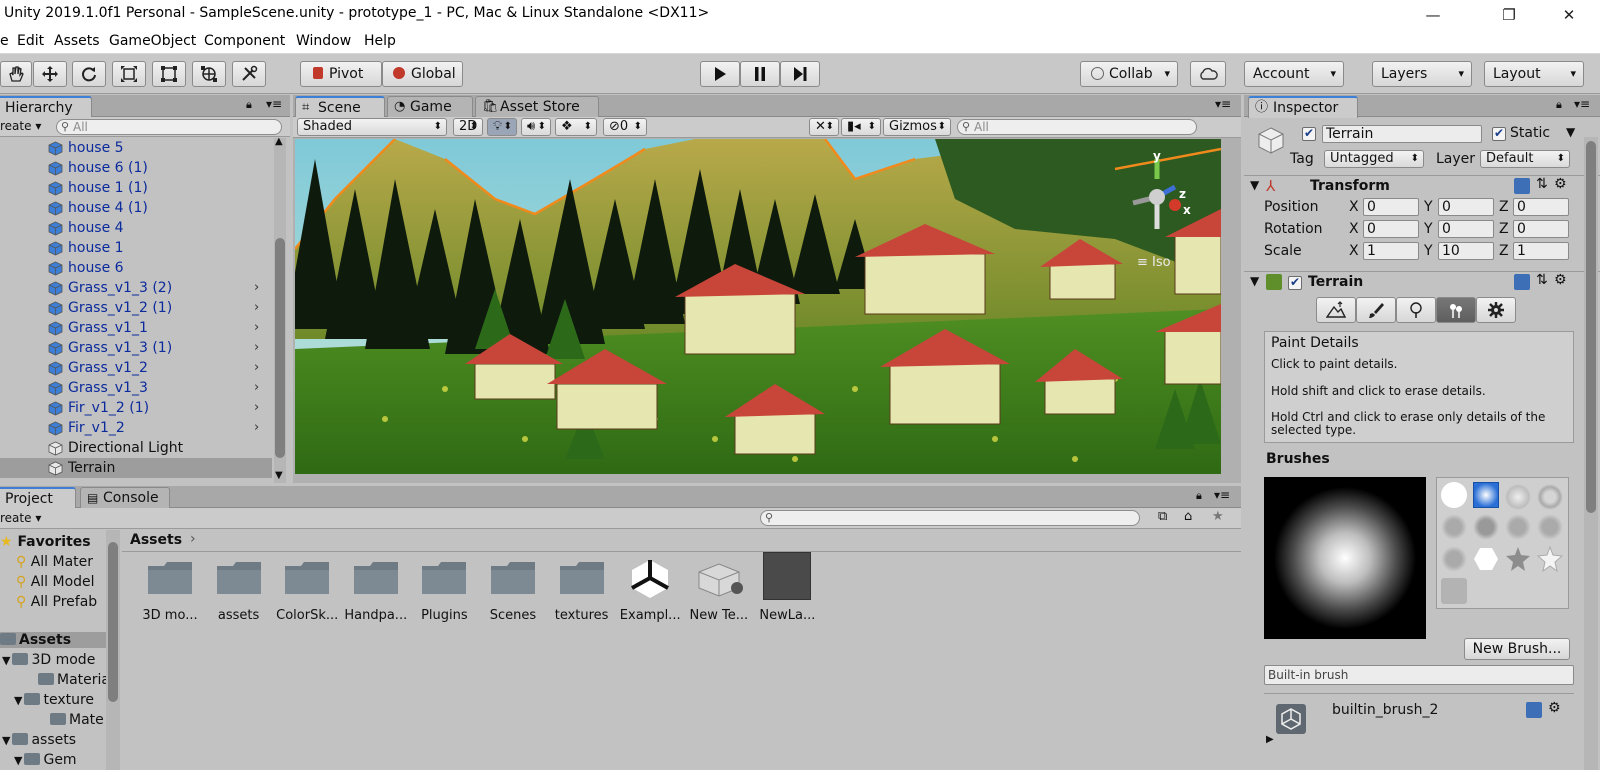  Describe the element at coordinates (1550, 559) in the screenshot. I see `star-outline-brush-icon` at that location.